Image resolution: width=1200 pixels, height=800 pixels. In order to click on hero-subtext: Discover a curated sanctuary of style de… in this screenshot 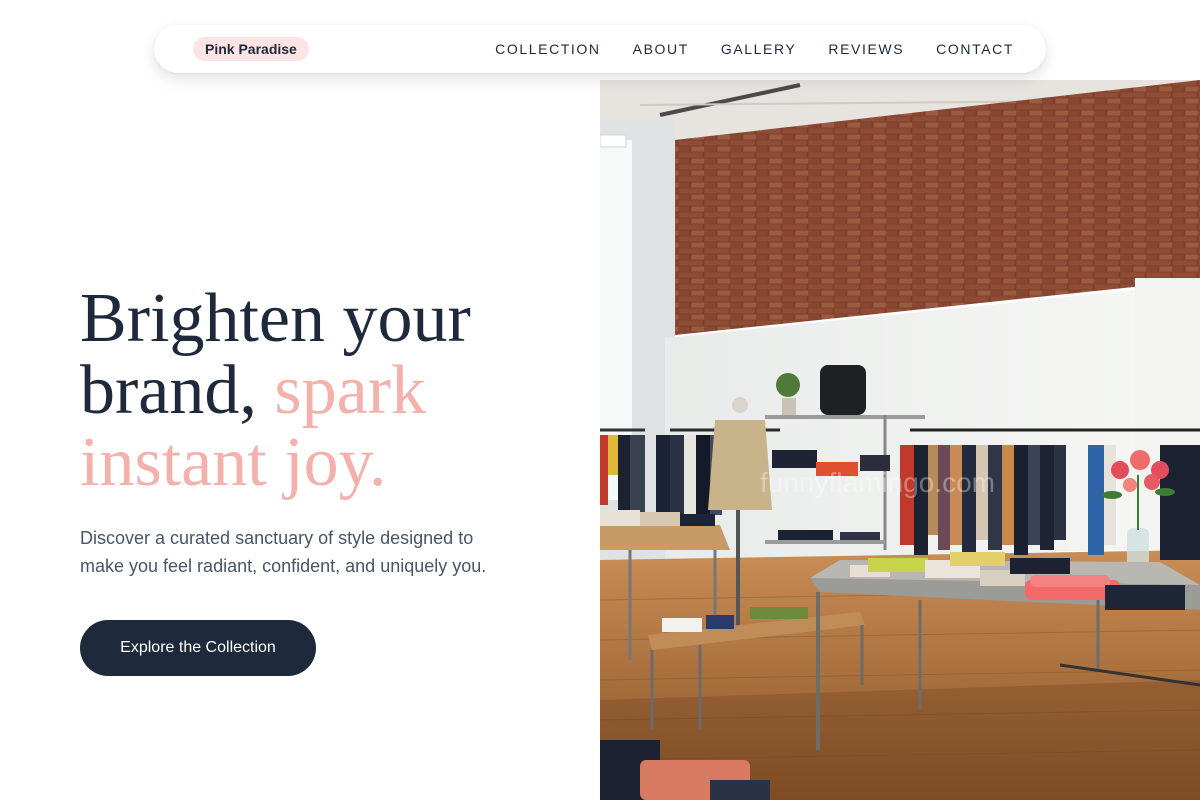, I will do `click(283, 552)`.